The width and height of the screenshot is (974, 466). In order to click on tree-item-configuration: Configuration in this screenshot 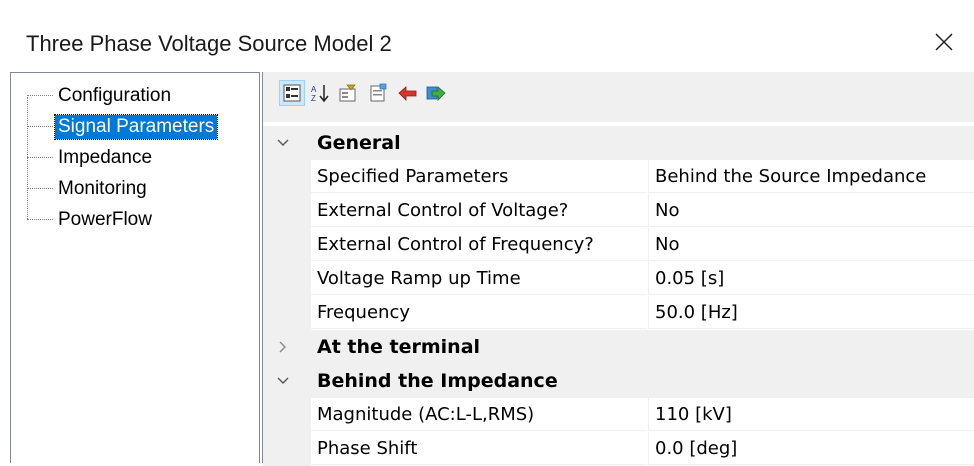, I will do `click(100, 96)`.